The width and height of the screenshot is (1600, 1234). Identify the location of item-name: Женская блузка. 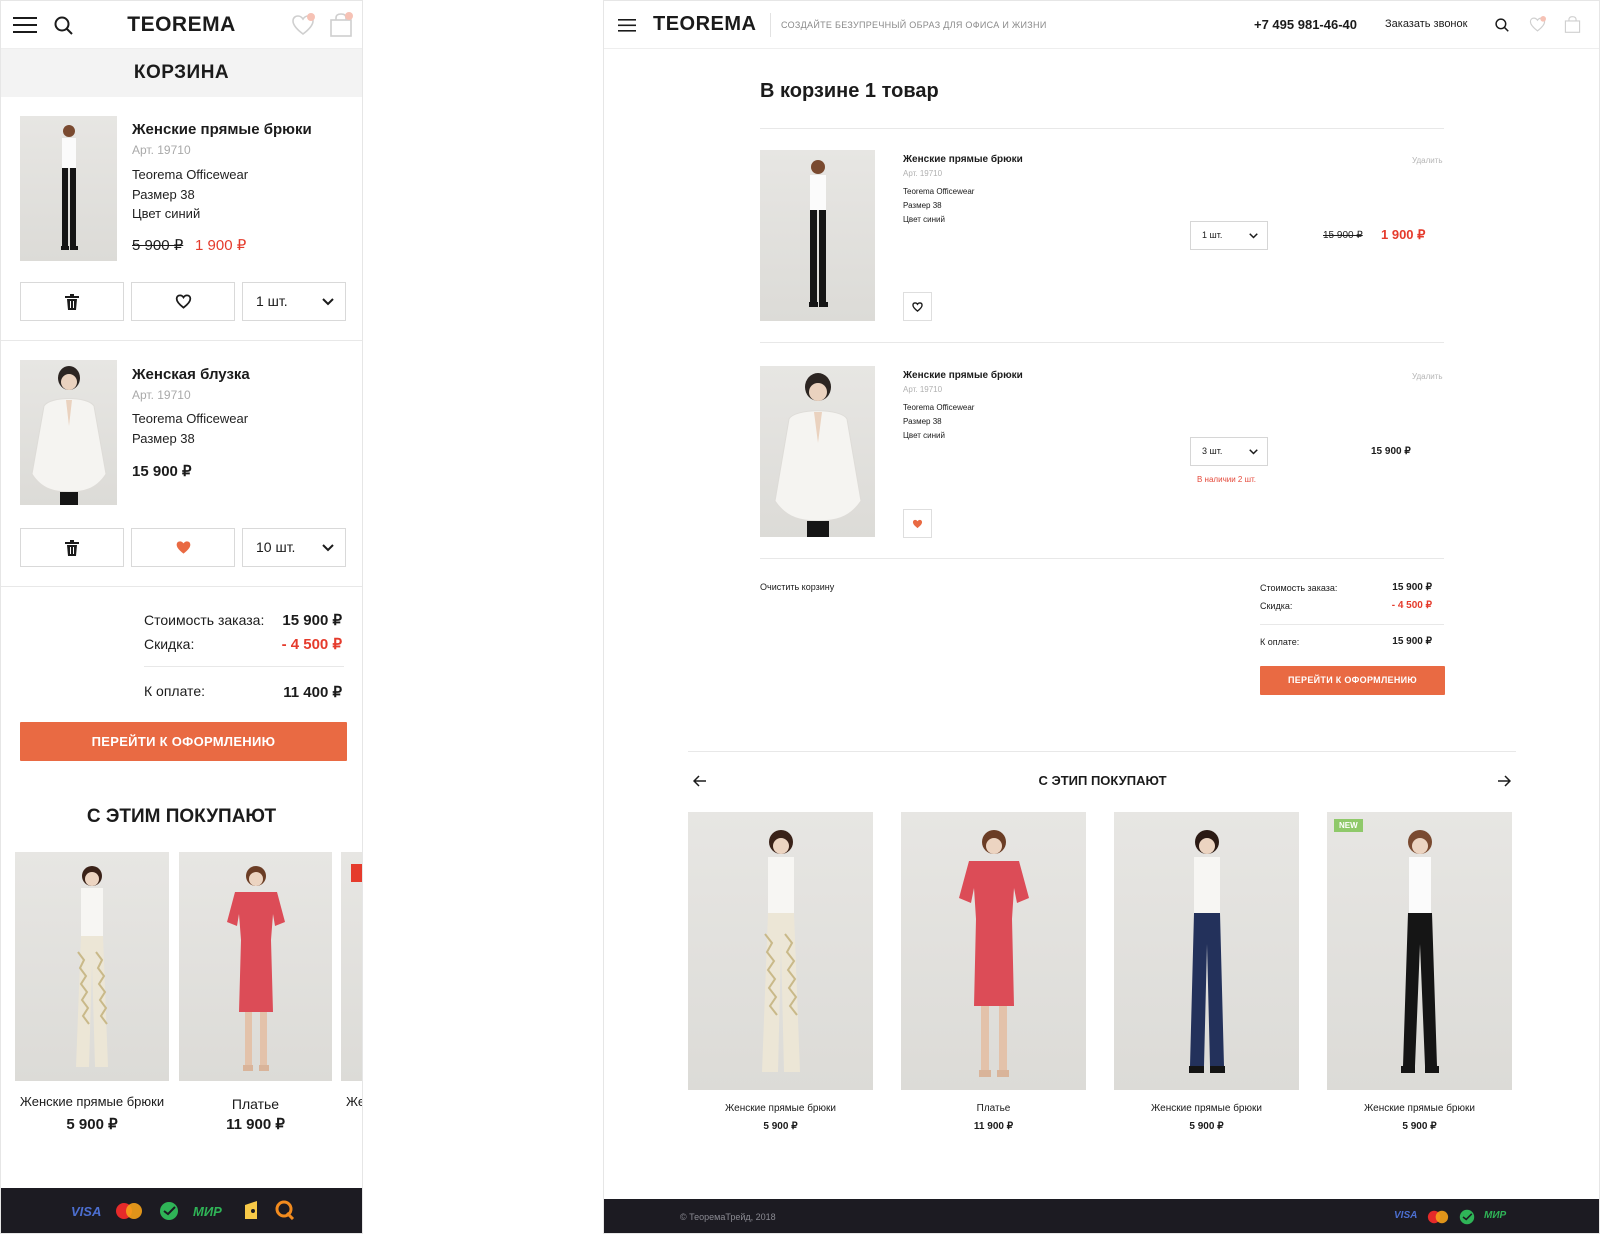
(191, 374).